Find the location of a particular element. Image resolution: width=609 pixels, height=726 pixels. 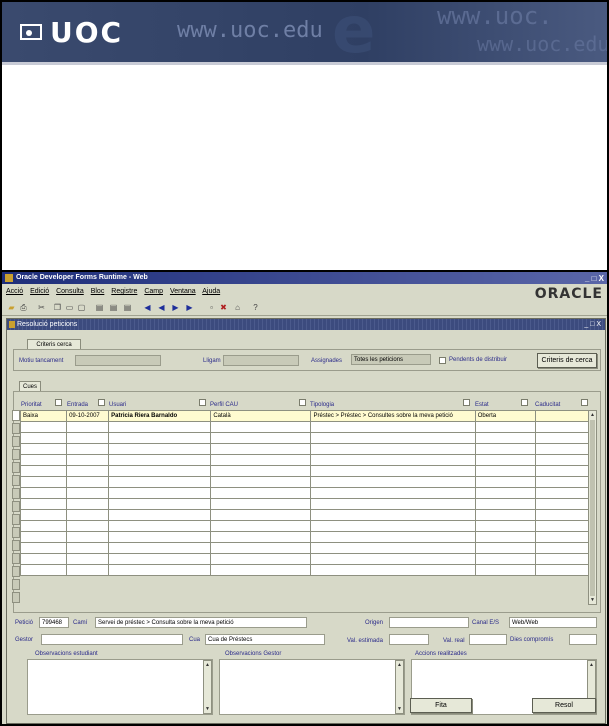

col-caducitat-sort is located at coordinates (584, 402).